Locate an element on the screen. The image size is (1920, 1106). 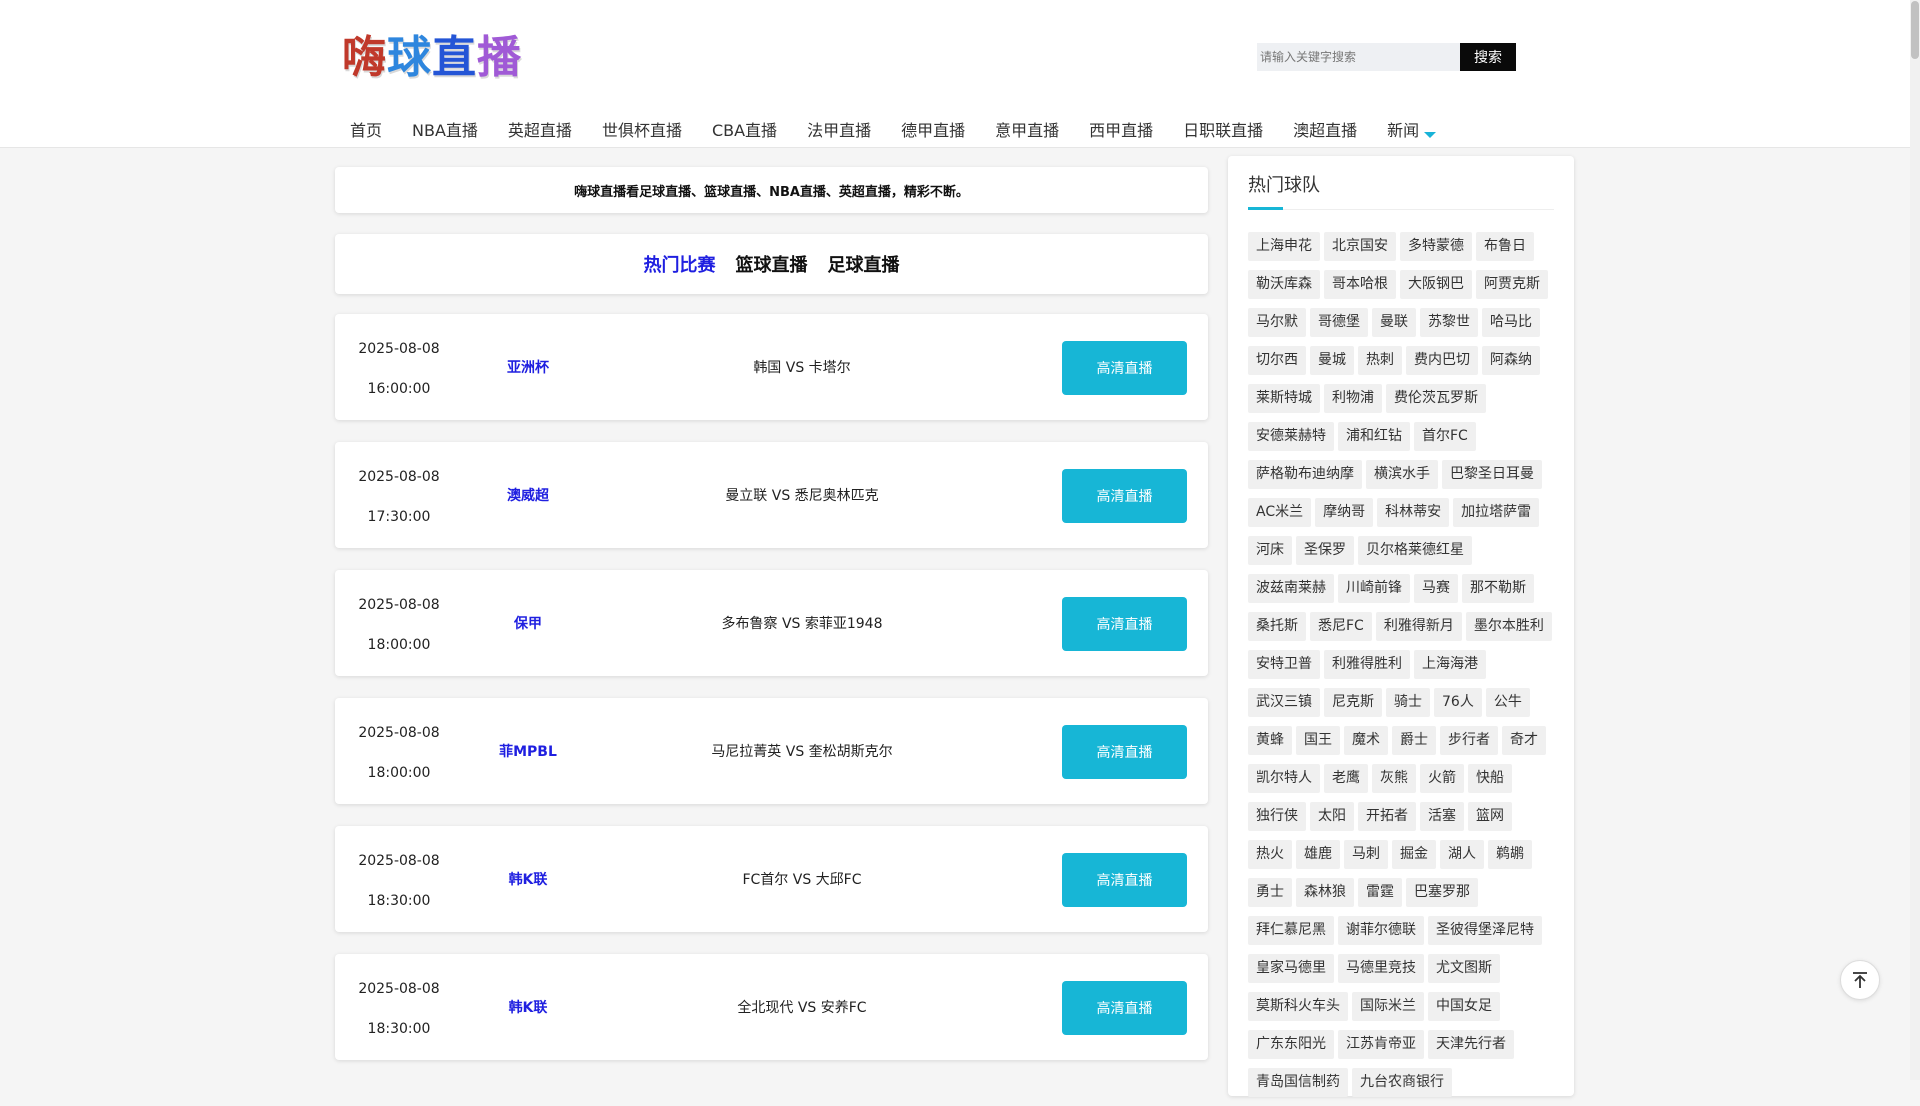
team-tag: 步行者 is located at coordinates (1469, 740).